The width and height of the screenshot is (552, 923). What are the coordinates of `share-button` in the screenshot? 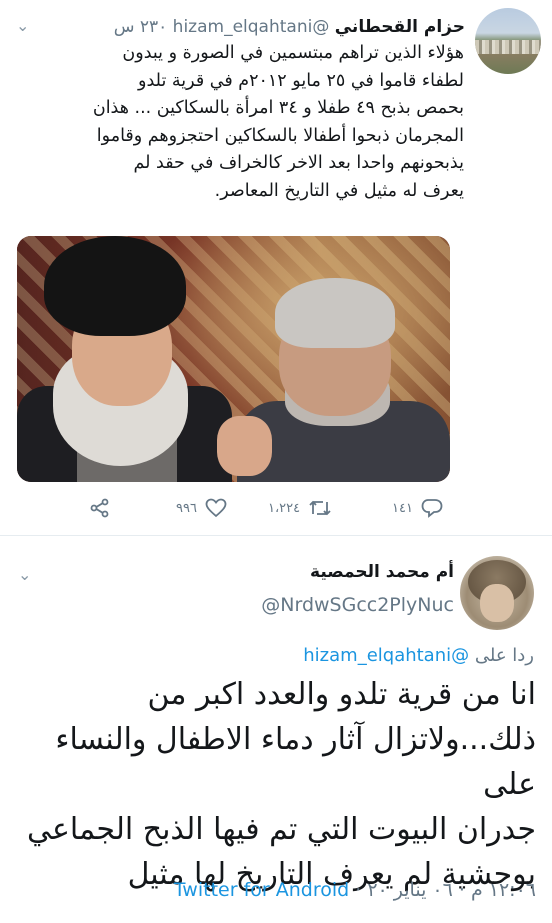 It's located at (100, 508).